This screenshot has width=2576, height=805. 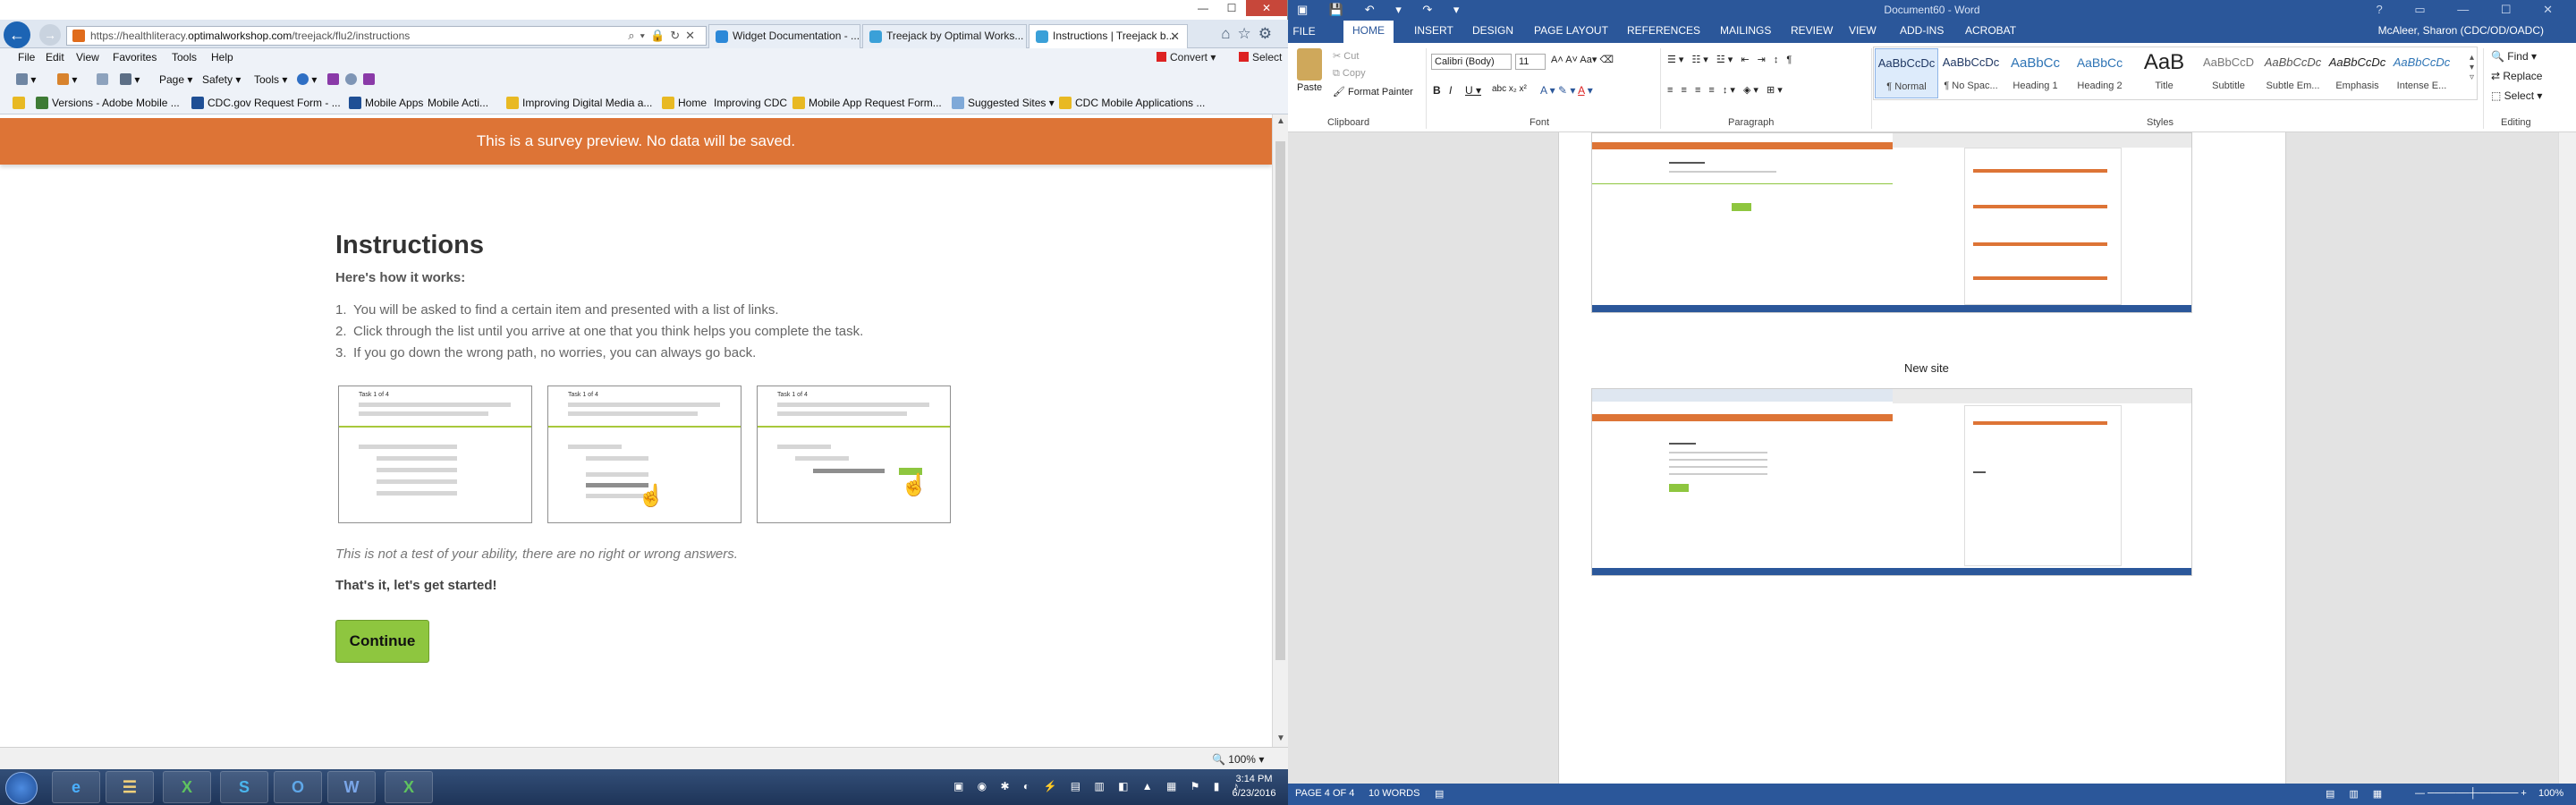 What do you see at coordinates (1280, 121) in the screenshot?
I see `scroll-up-icon: ▲` at bounding box center [1280, 121].